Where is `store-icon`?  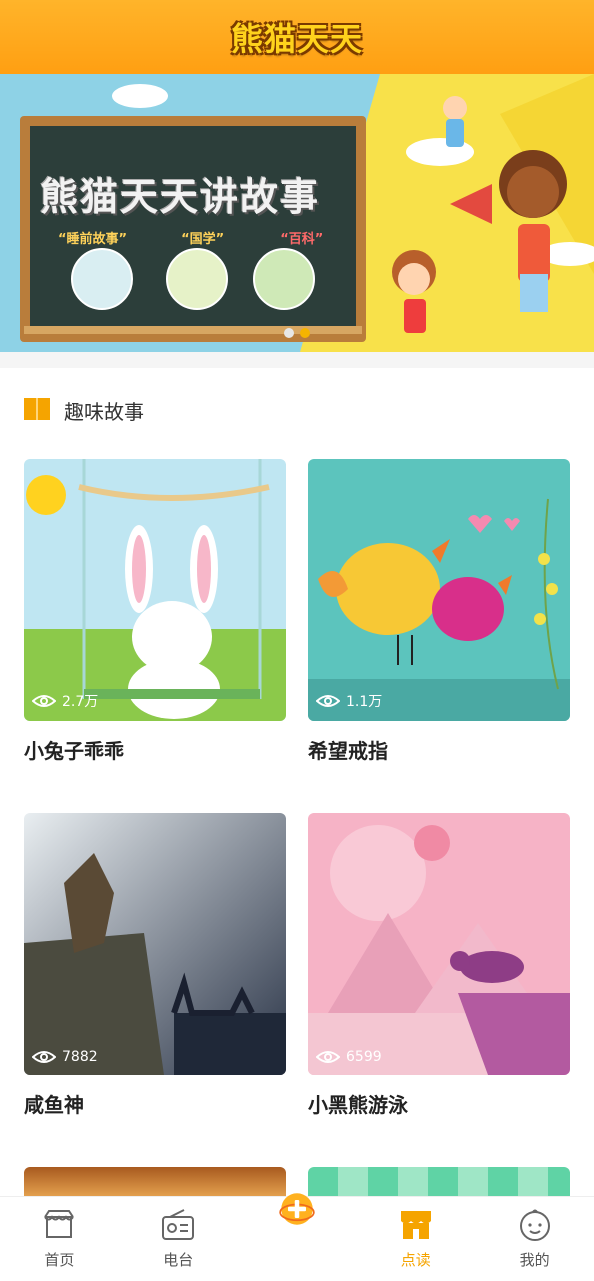 store-icon is located at coordinates (415, 1225).